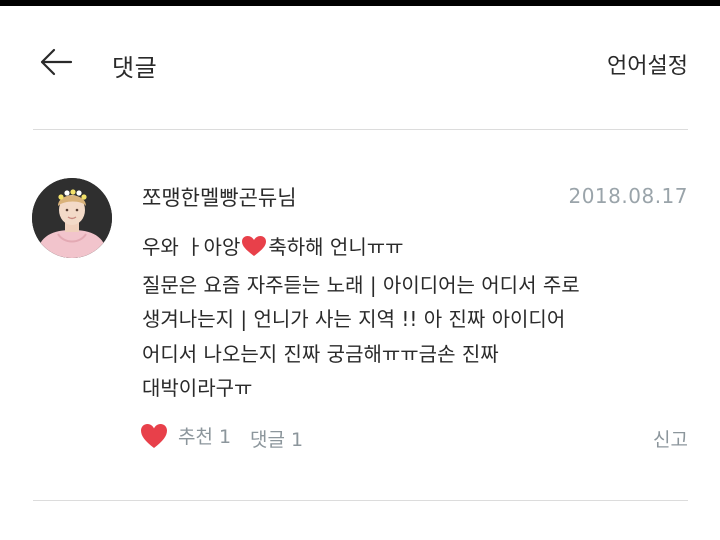 This screenshot has width=720, height=540. I want to click on page-title: 댓글, so click(135, 68).